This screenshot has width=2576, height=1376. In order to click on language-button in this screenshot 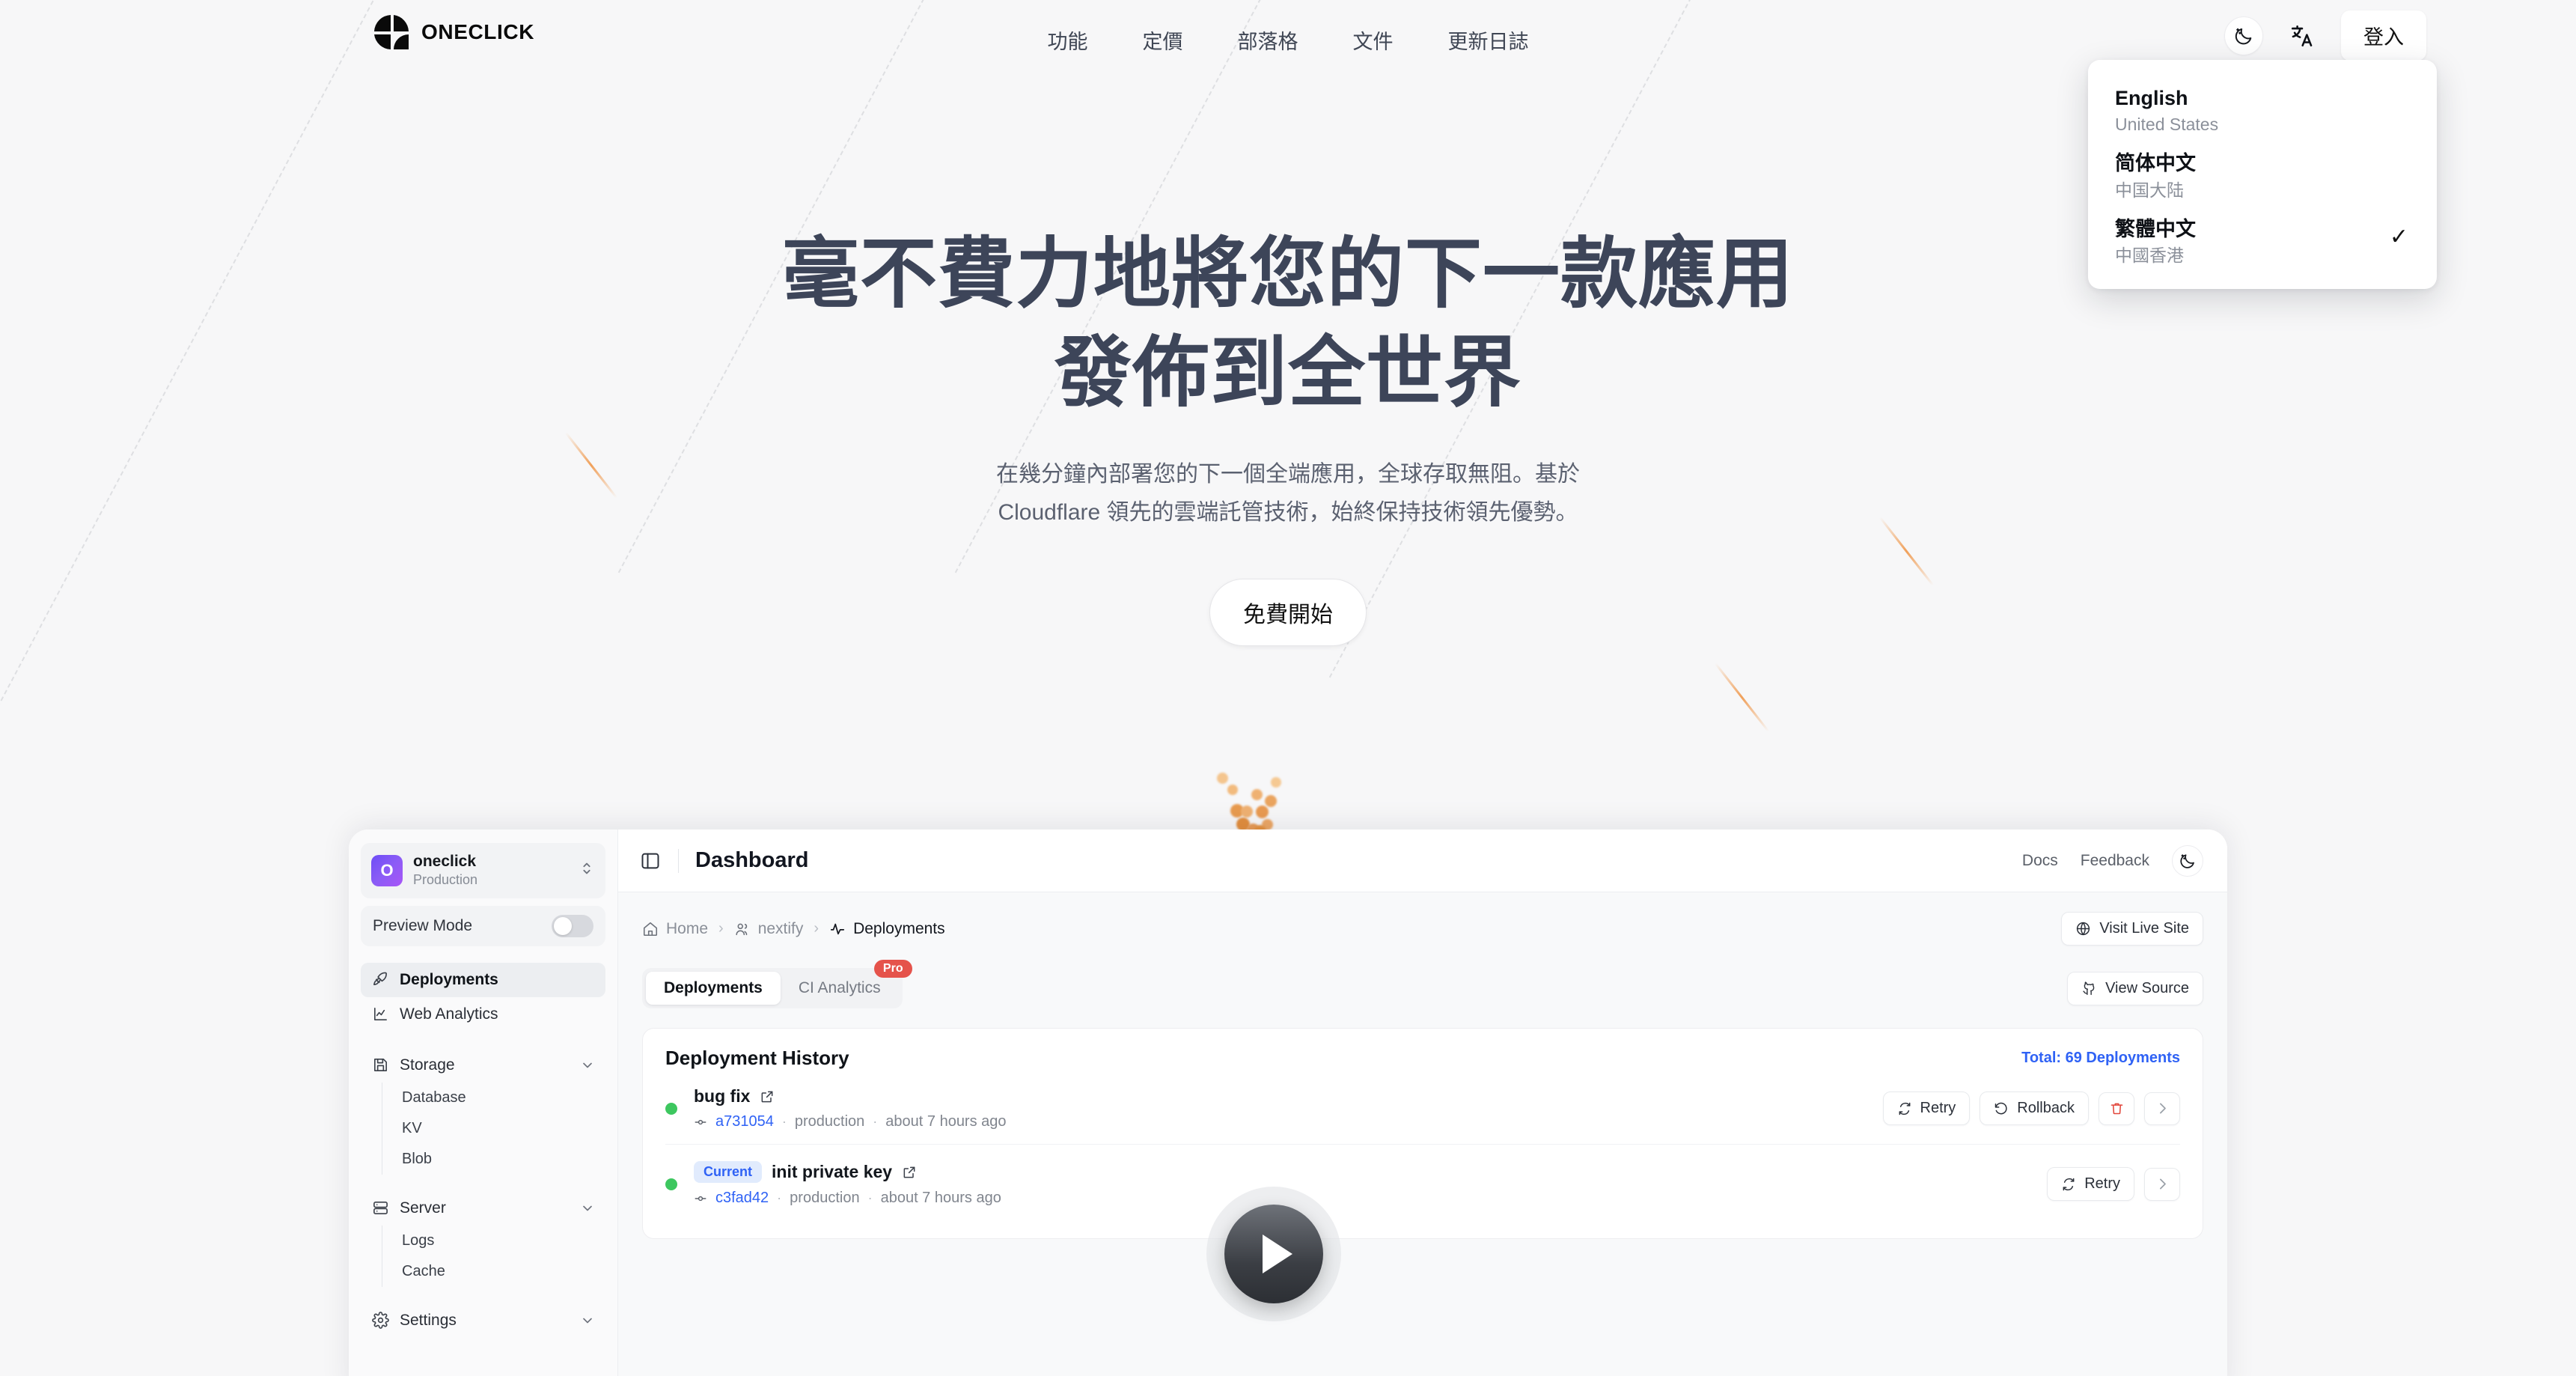, I will do `click(2302, 36)`.